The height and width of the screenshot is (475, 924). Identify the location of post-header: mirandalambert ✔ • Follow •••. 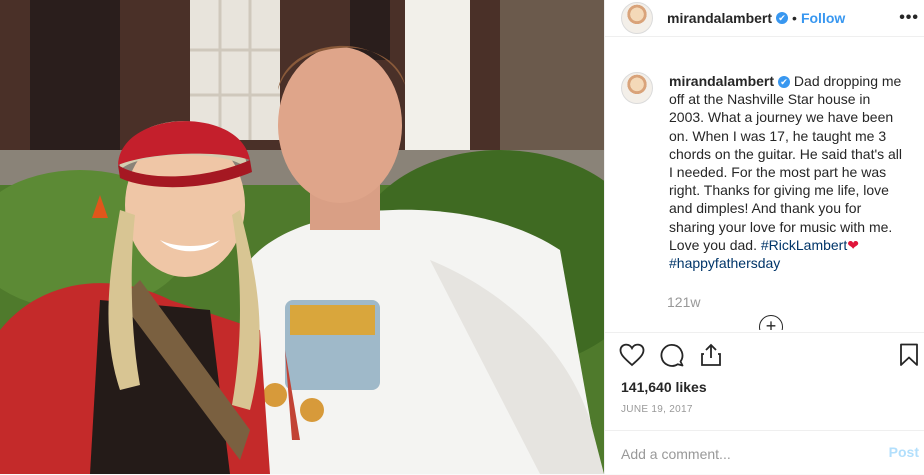
(764, 18).